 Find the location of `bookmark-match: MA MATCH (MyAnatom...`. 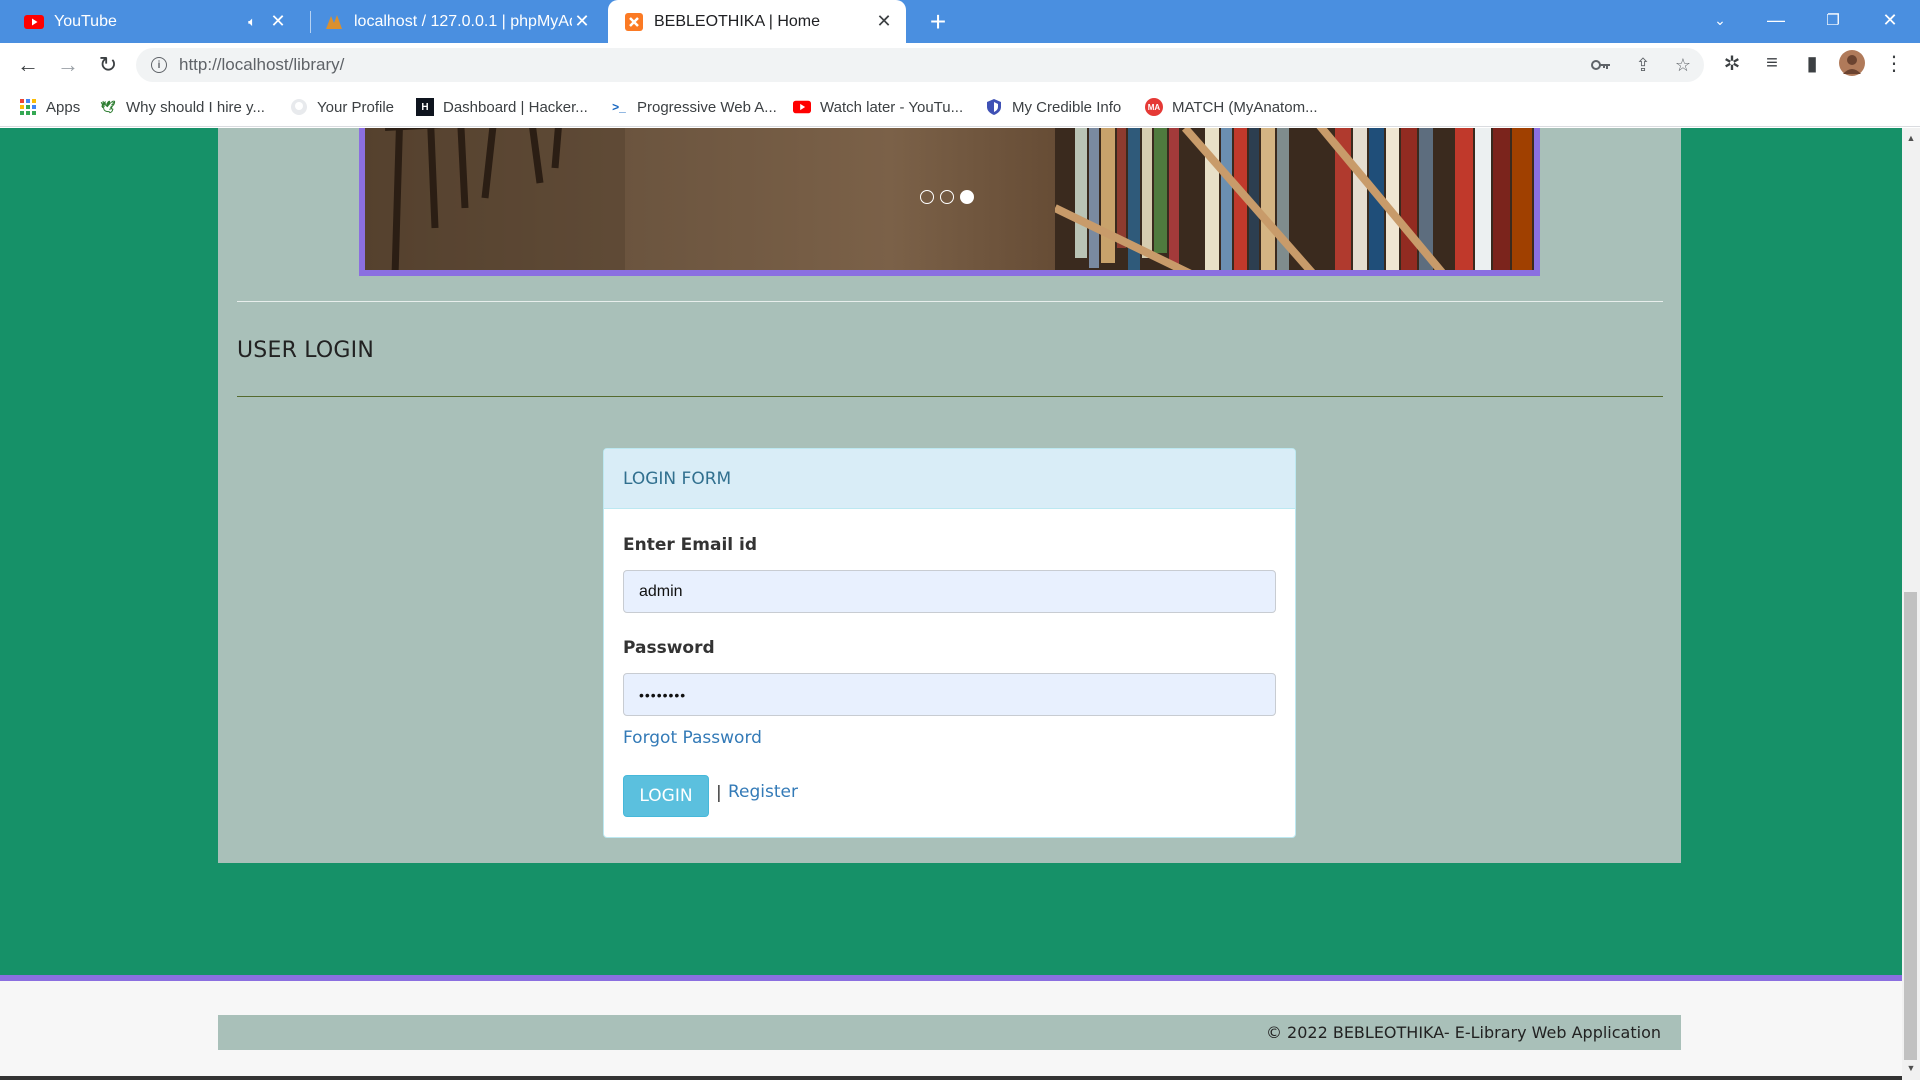

bookmark-match: MA MATCH (MyAnatom... is located at coordinates (1231, 107).